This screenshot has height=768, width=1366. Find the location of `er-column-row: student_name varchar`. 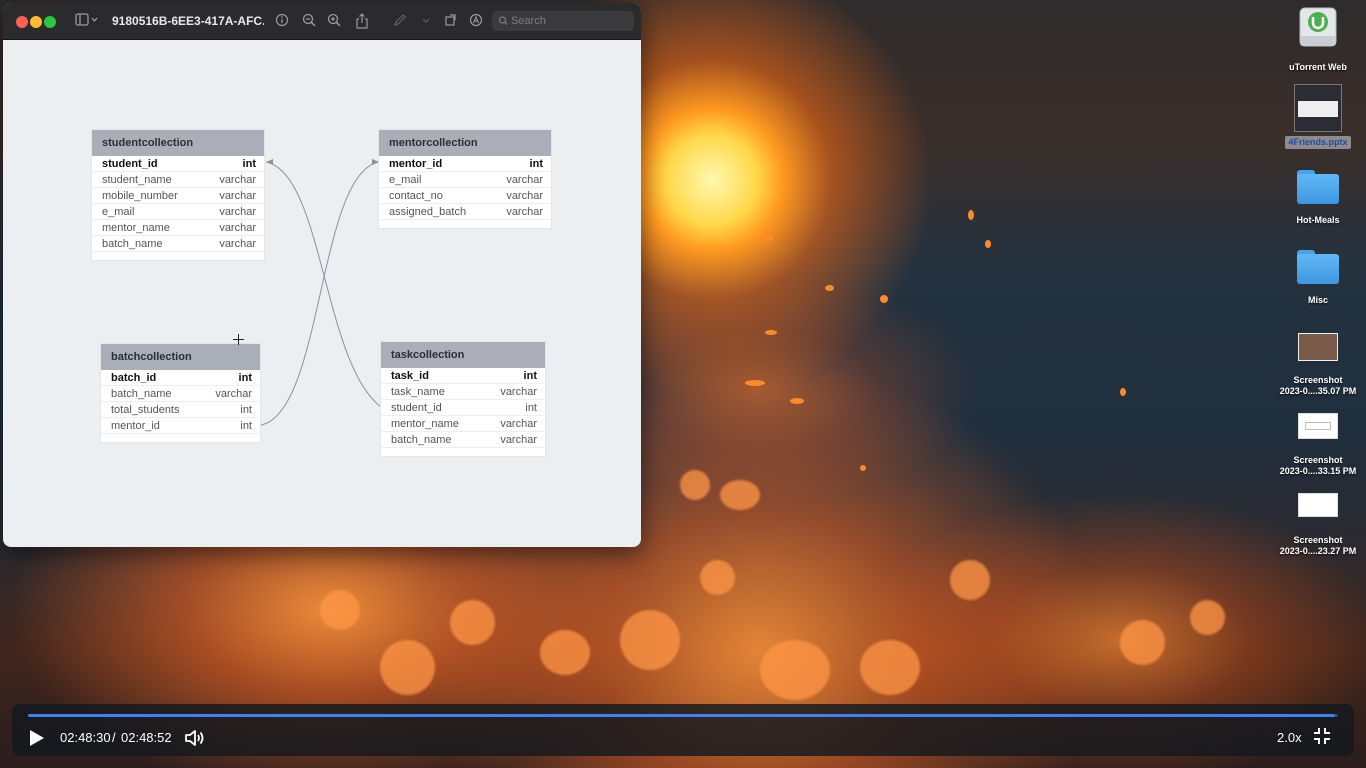

er-column-row: student_name varchar is located at coordinates (178, 180).